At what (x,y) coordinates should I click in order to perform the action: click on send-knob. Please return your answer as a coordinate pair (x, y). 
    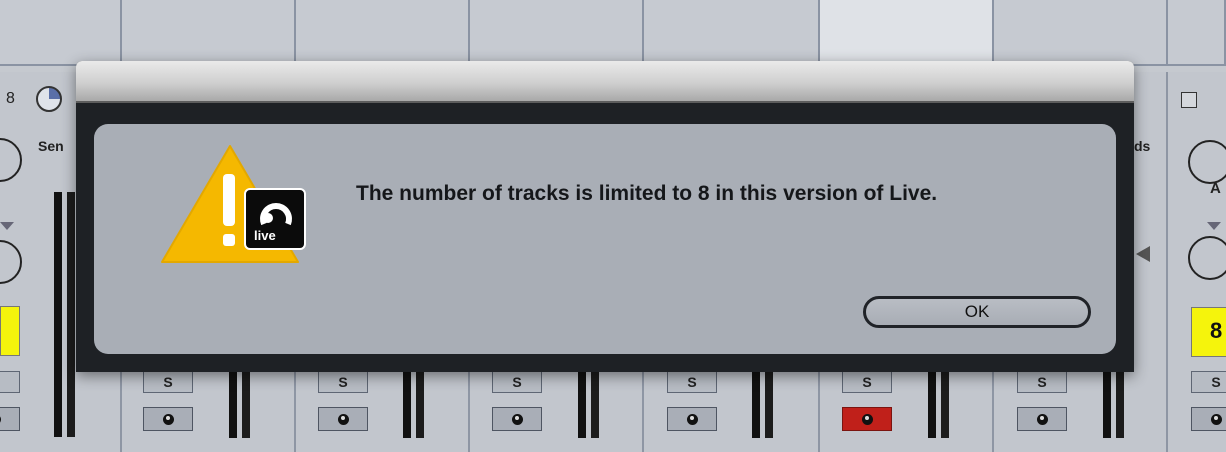
    Looking at the image, I should click on (1207, 162).